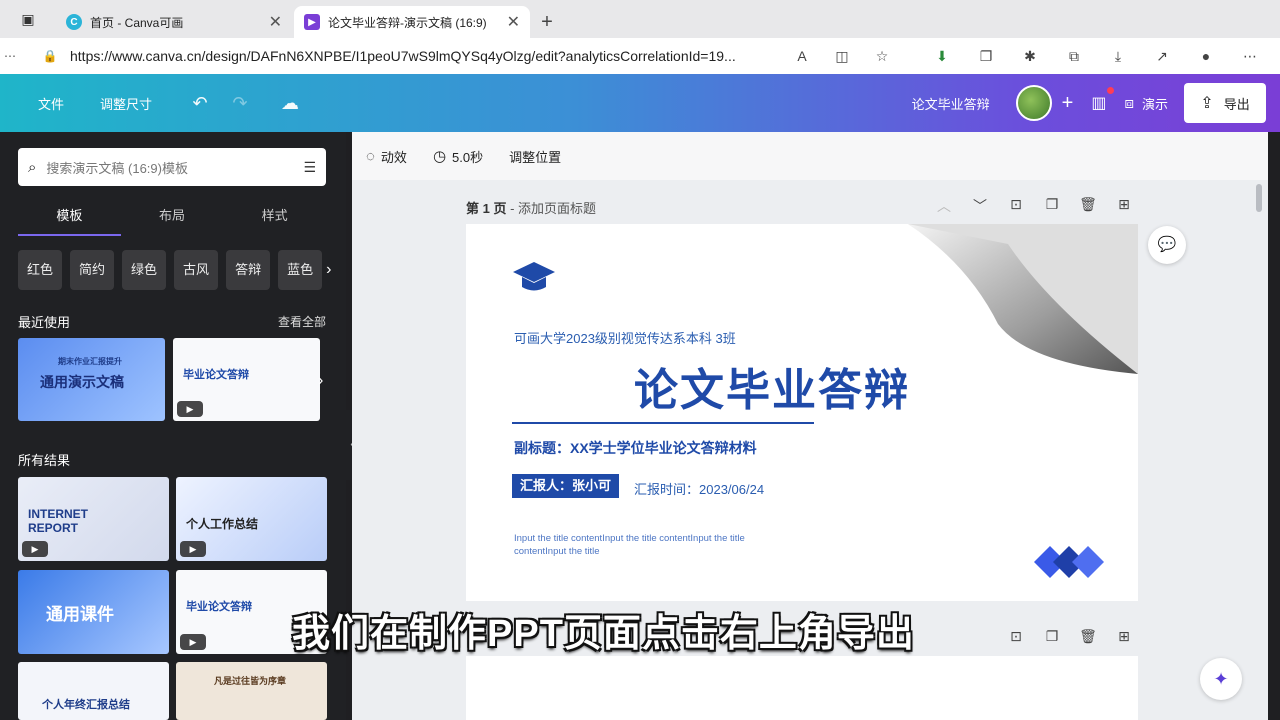 This screenshot has height=720, width=1280. What do you see at coordinates (1074, 56) in the screenshot?
I see `screenshot-icon: ⧉` at bounding box center [1074, 56].